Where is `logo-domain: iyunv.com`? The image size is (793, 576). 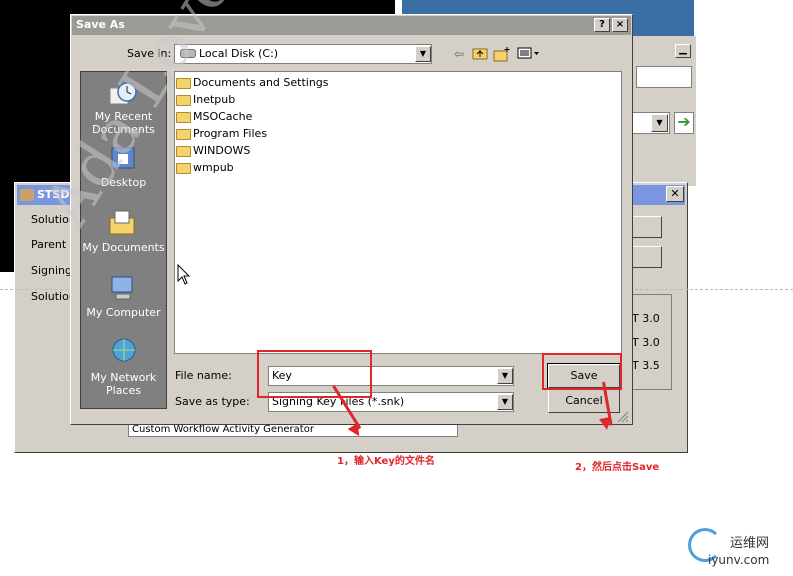
logo-domain: iyunv.com is located at coordinates (739, 560).